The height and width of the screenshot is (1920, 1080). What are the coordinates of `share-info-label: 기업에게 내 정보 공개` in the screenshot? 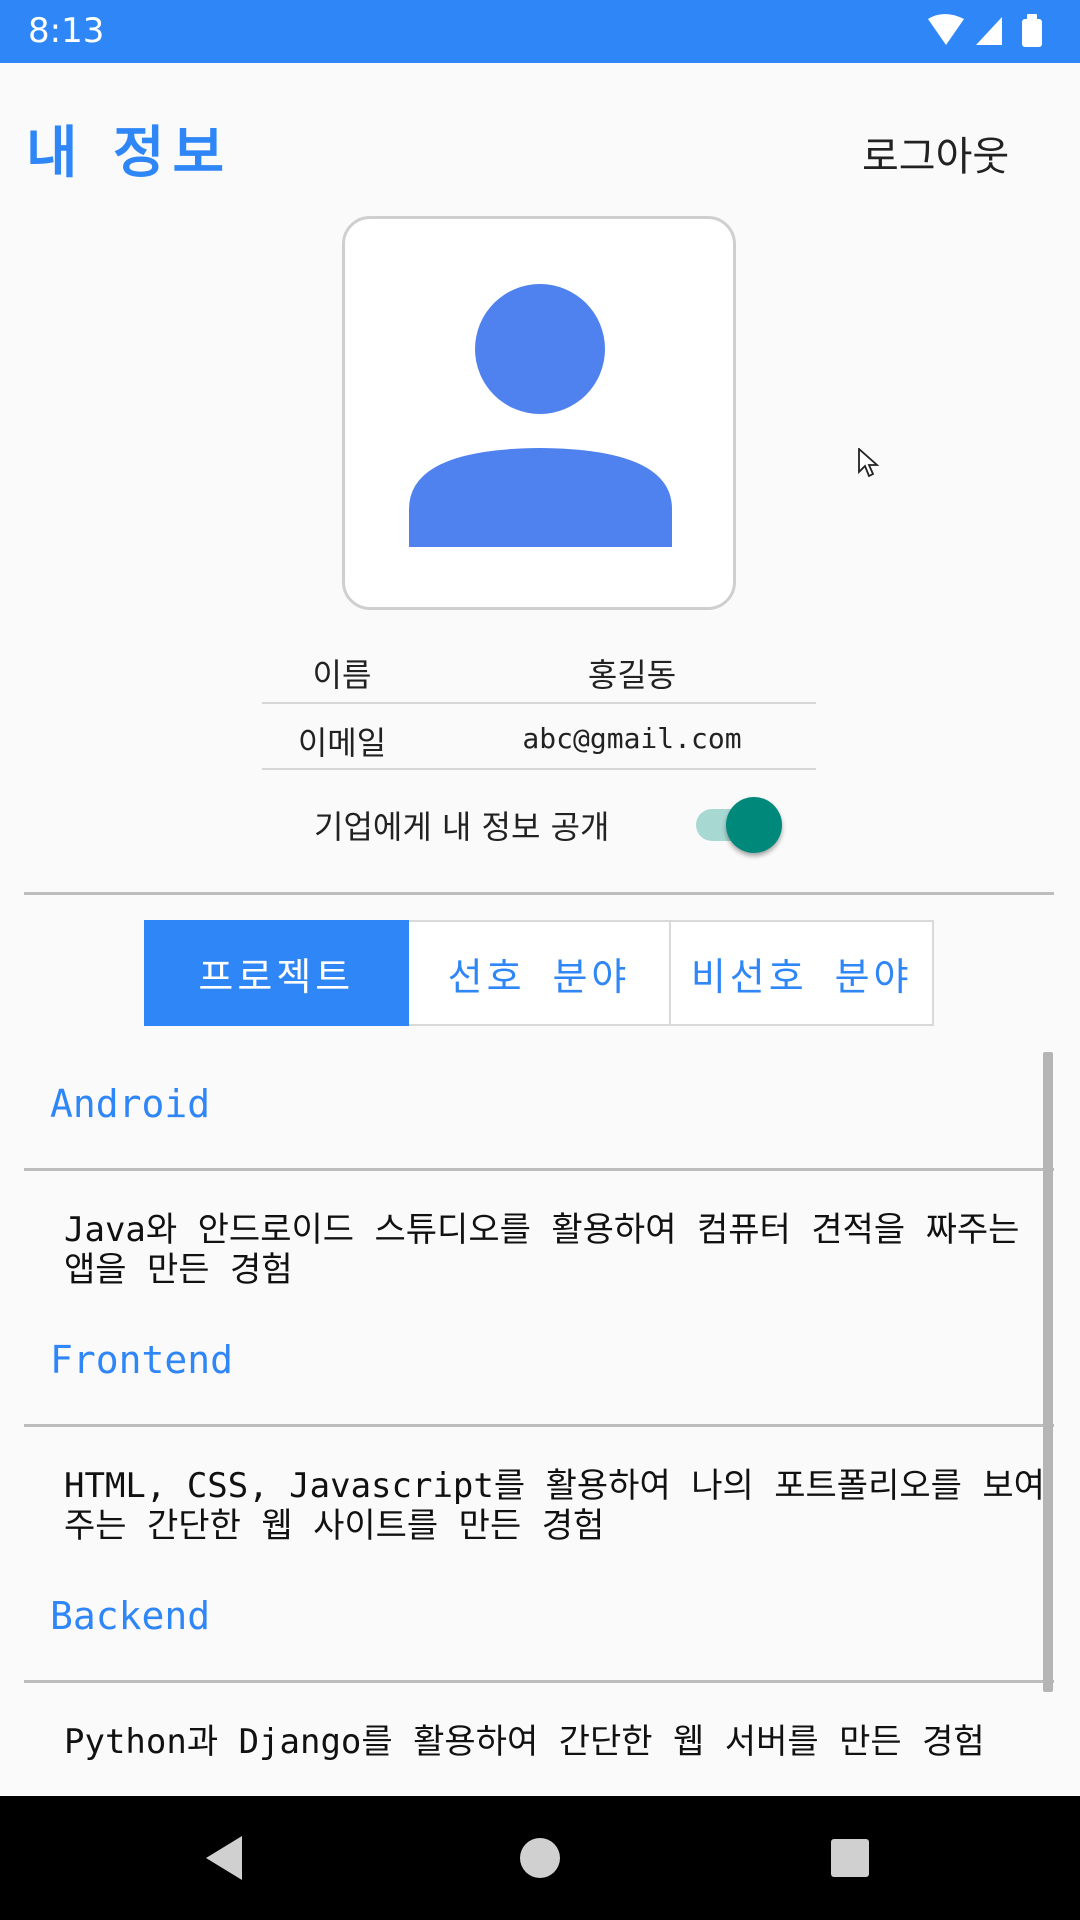 It's located at (462, 827).